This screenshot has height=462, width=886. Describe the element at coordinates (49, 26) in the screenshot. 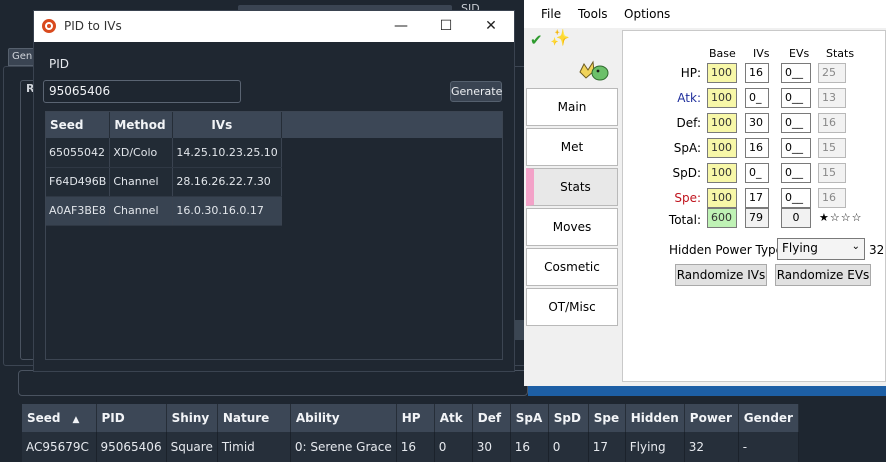

I see `app-icon` at that location.